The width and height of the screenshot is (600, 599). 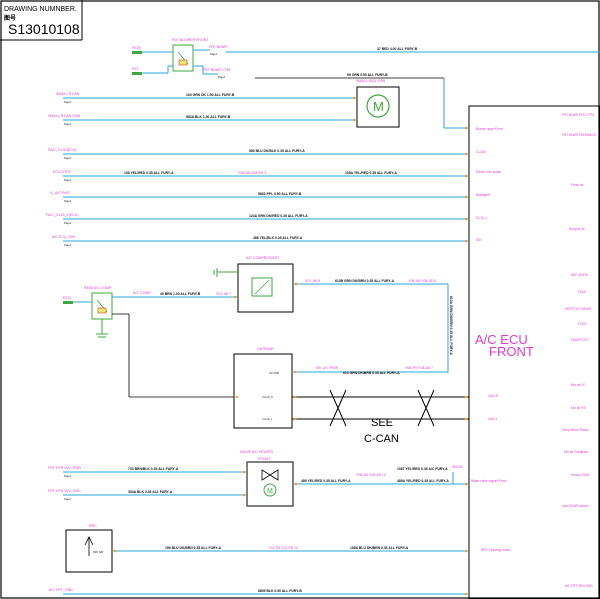 I want to click on gw-pin-can-h: C-CAN_H, so click(x=267, y=397).